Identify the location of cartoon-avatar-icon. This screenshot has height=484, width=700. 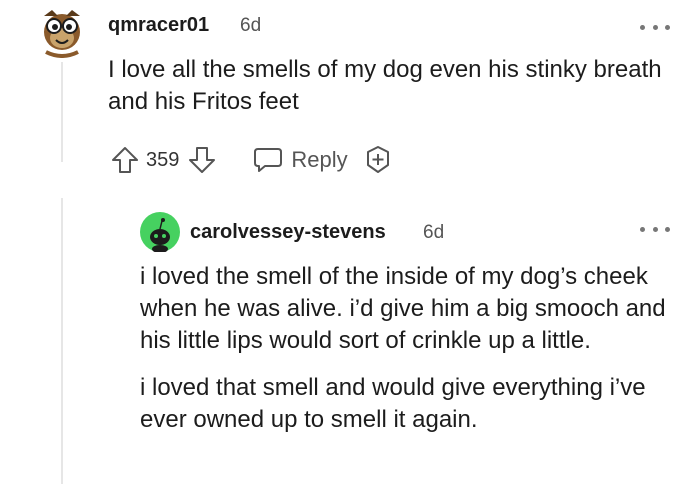
(62, 30).